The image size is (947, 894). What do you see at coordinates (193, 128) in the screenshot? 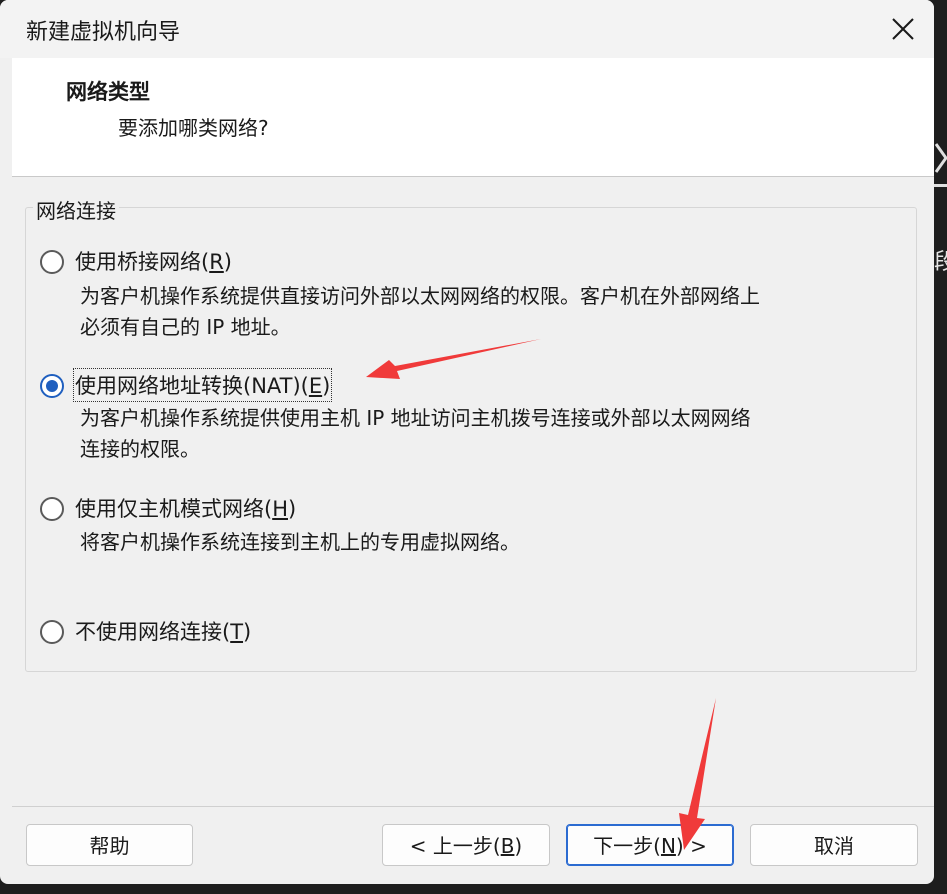
I see `page-subtitle: 要添加哪类网络?` at bounding box center [193, 128].